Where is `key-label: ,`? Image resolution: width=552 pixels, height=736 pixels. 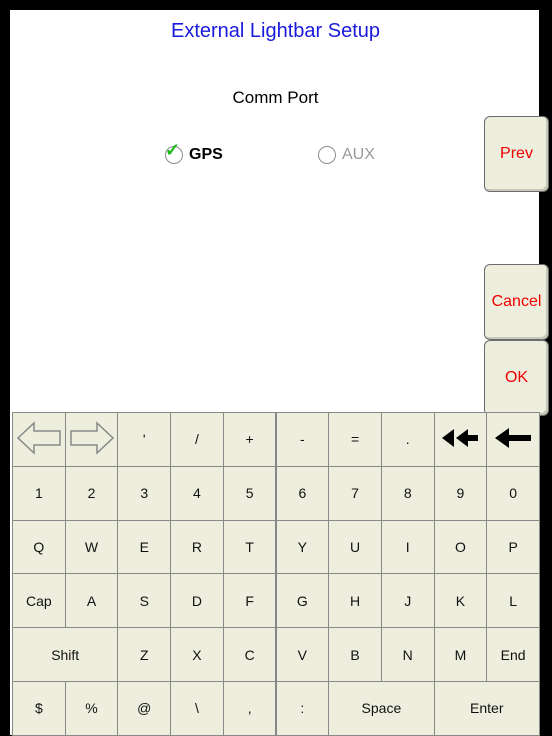 key-label: , is located at coordinates (249, 708).